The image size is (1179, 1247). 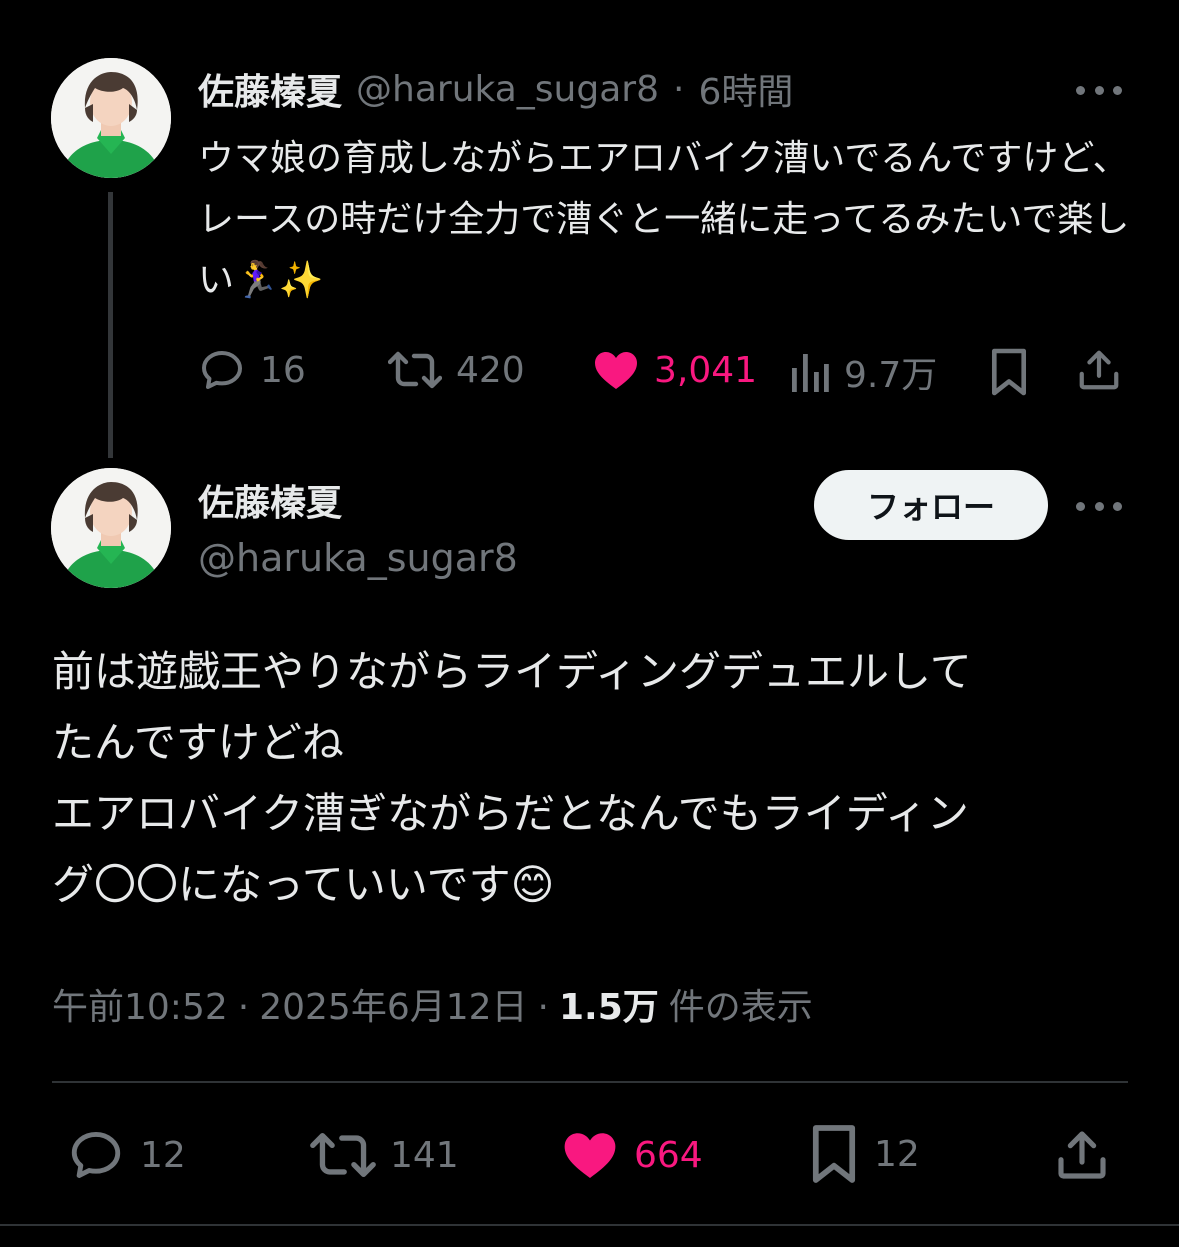 I want to click on views-button: 9.7万, so click(x=863, y=372).